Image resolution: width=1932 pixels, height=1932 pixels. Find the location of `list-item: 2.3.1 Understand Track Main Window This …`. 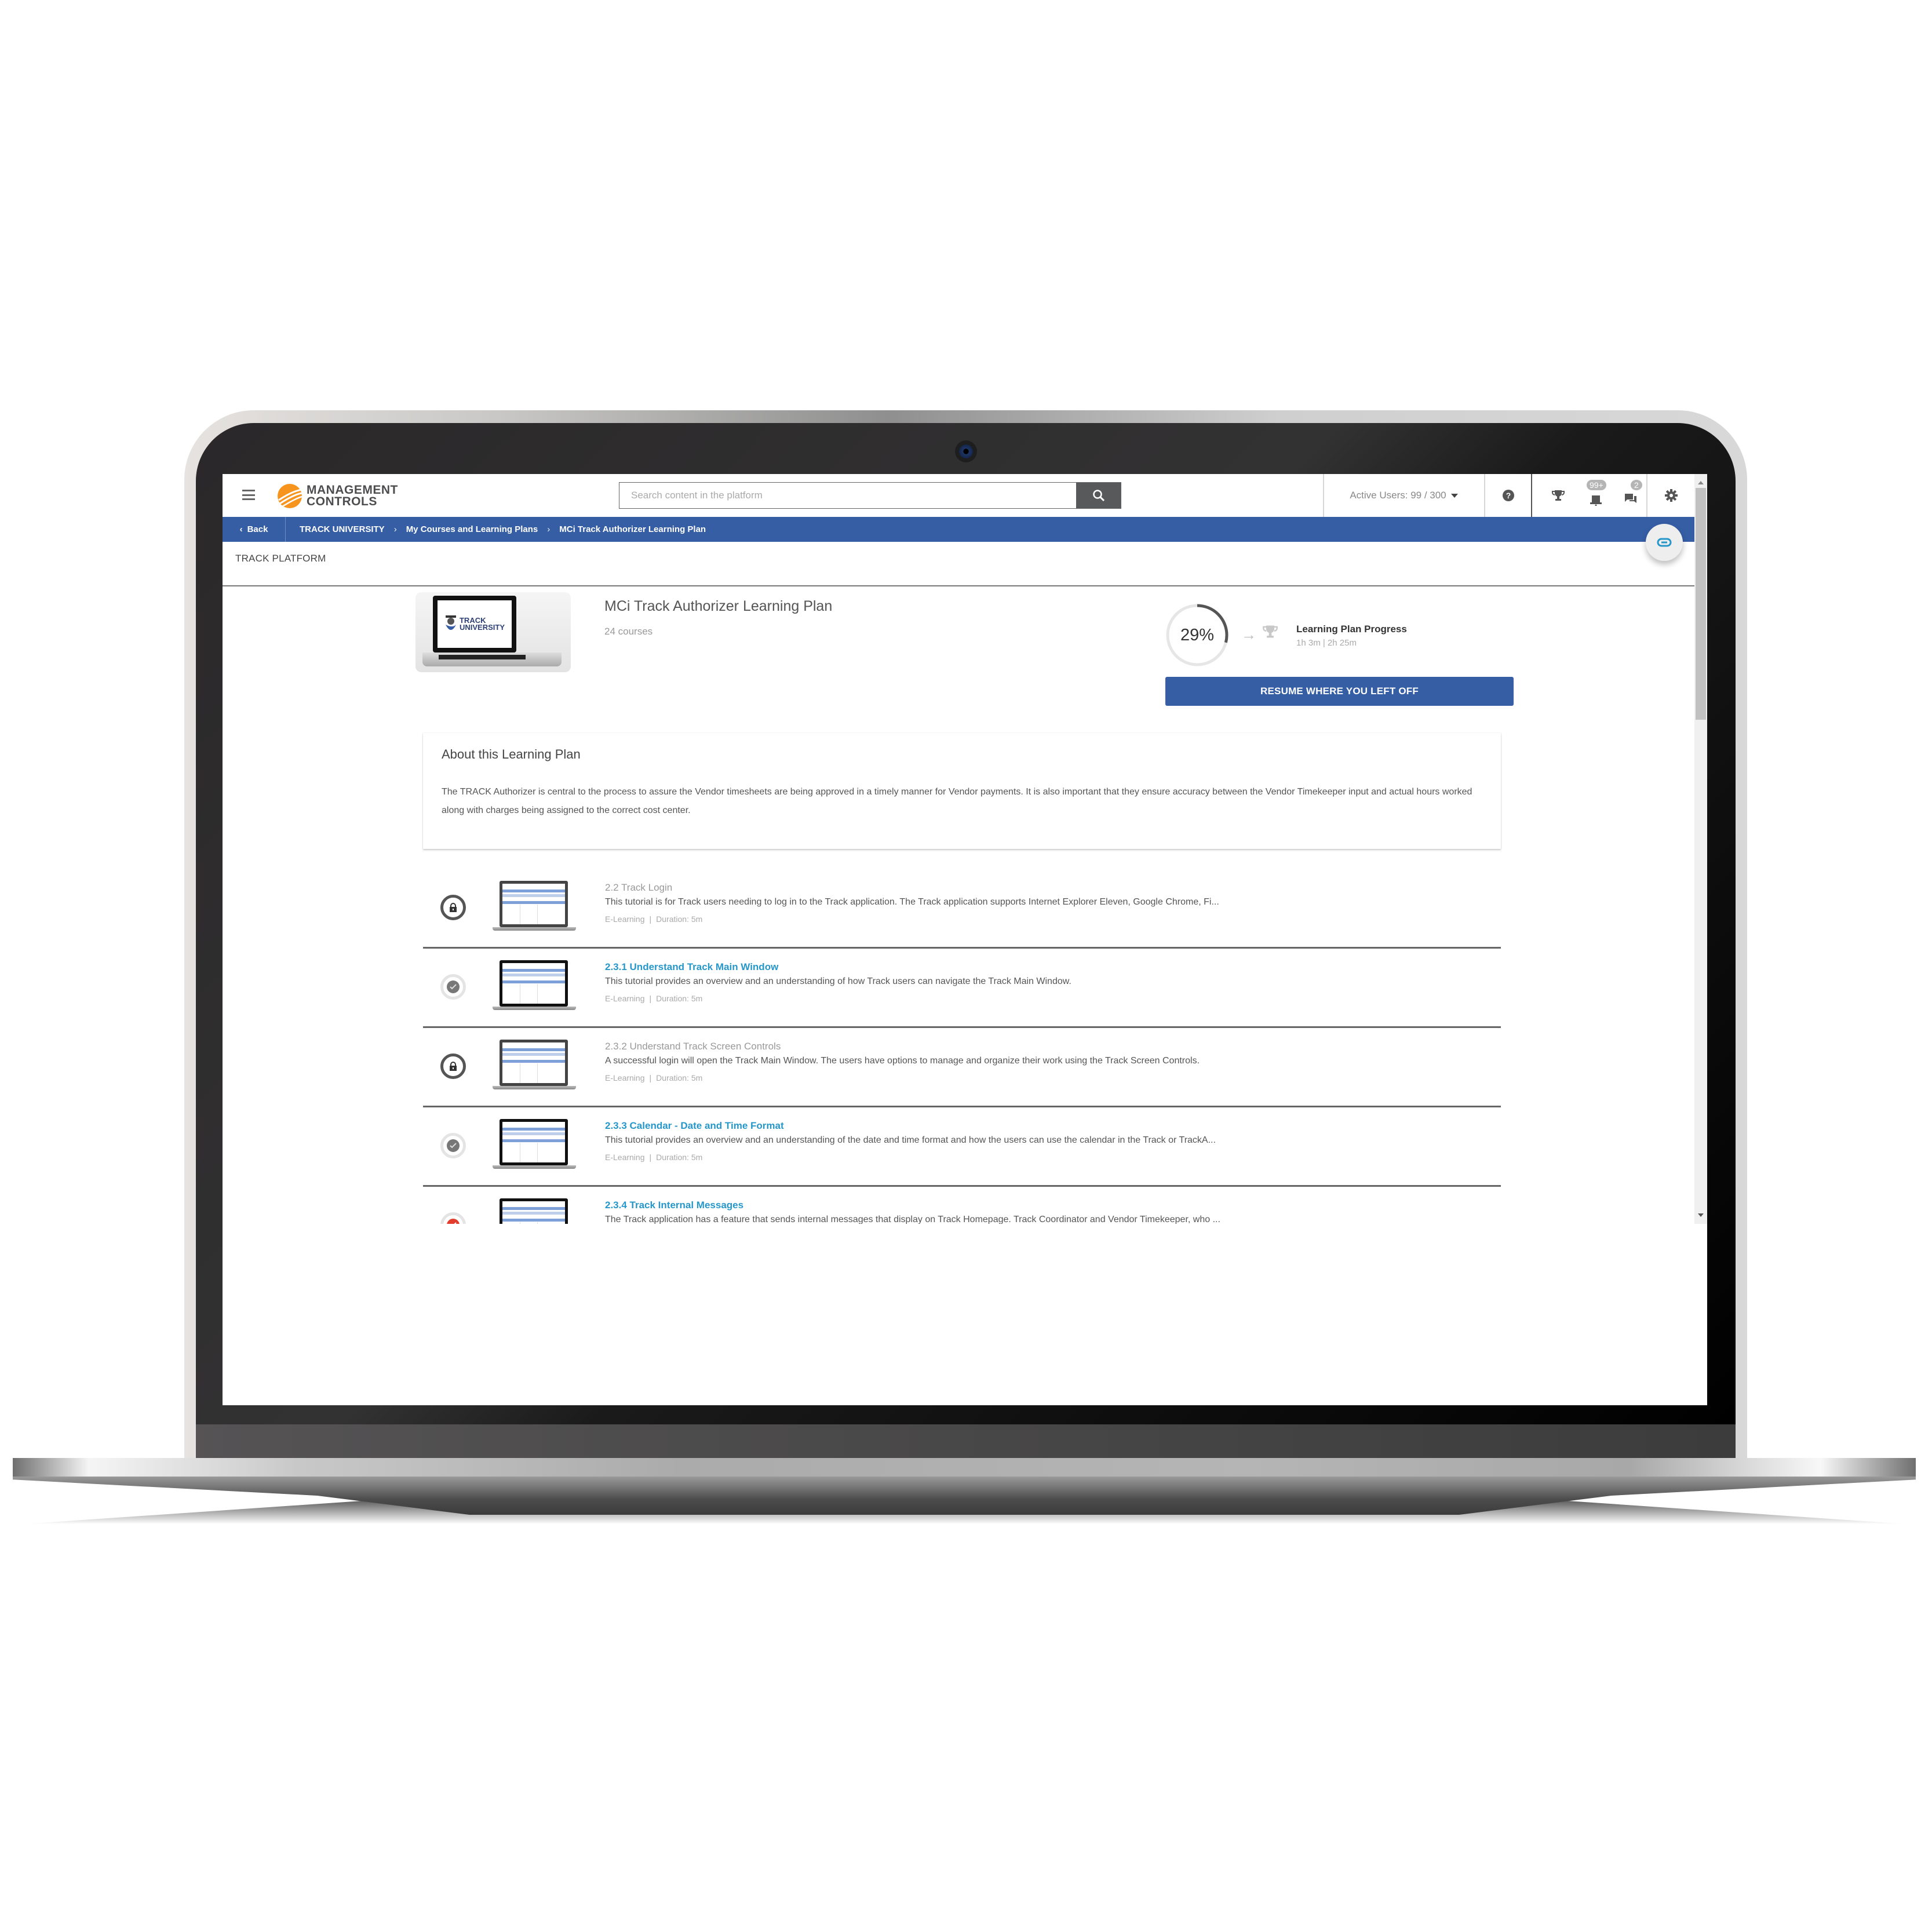

list-item: 2.3.1 Understand Track Main Window This … is located at coordinates (962, 989).